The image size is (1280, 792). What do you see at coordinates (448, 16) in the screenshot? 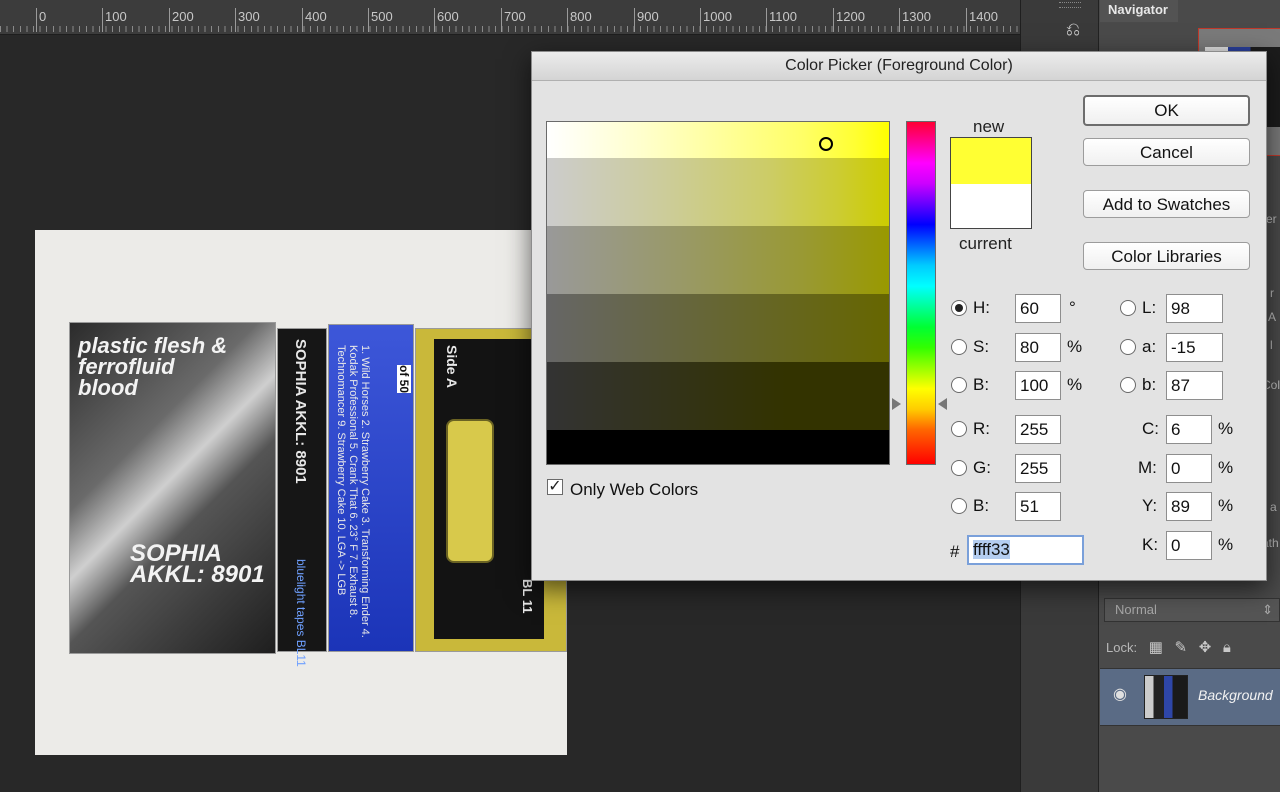
I see `ruler-tick-label: 600` at bounding box center [448, 16].